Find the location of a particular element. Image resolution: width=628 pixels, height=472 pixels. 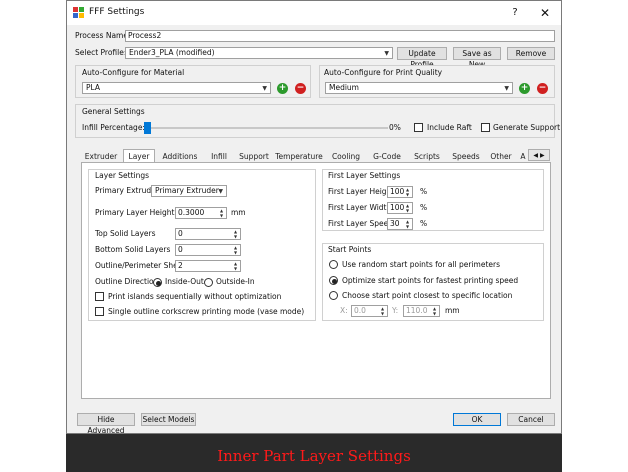

save-as-new-button: Save as New is located at coordinates (477, 58).